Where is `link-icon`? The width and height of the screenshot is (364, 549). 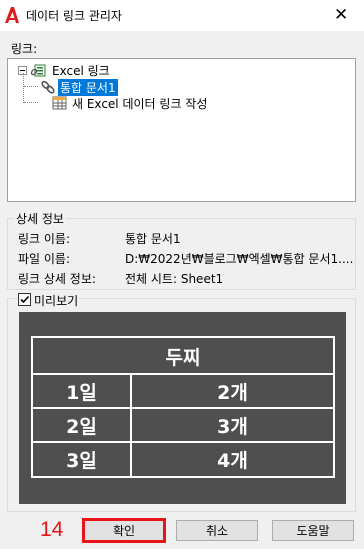 link-icon is located at coordinates (48, 87).